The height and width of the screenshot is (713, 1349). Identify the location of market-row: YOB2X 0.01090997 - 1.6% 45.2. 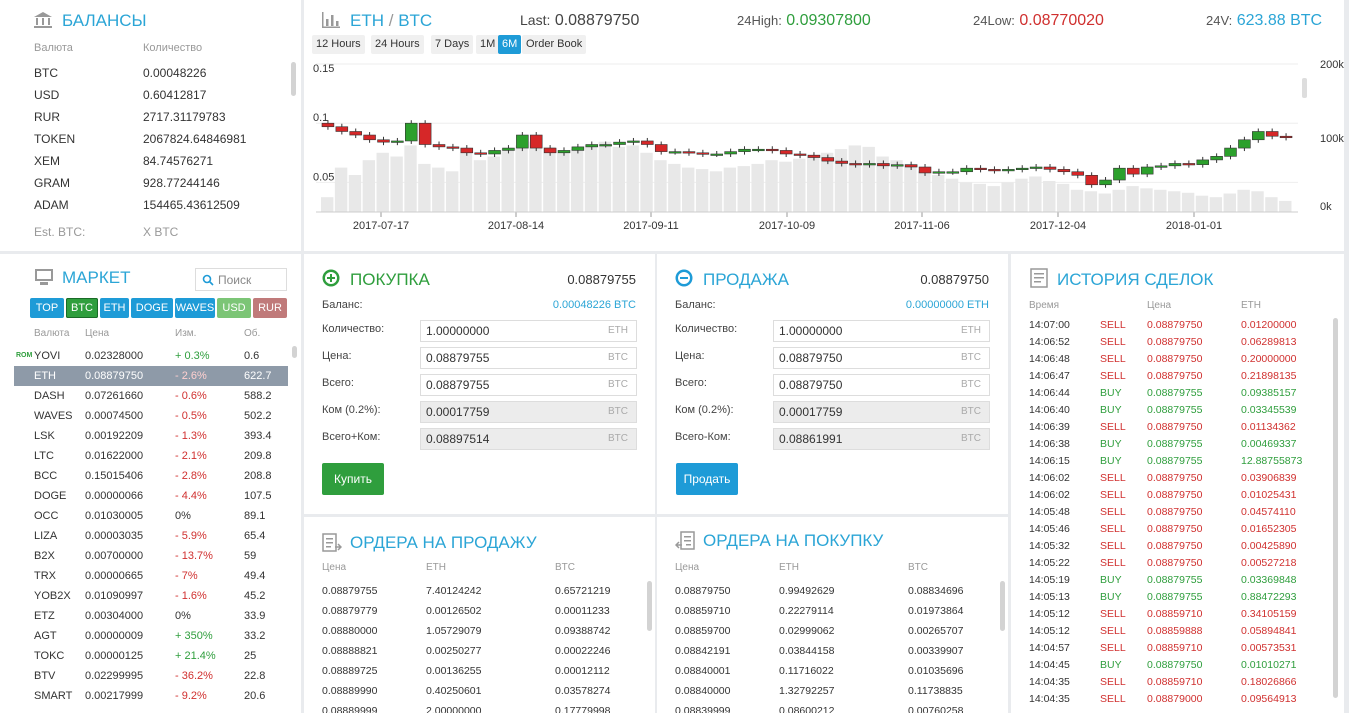
(151, 596).